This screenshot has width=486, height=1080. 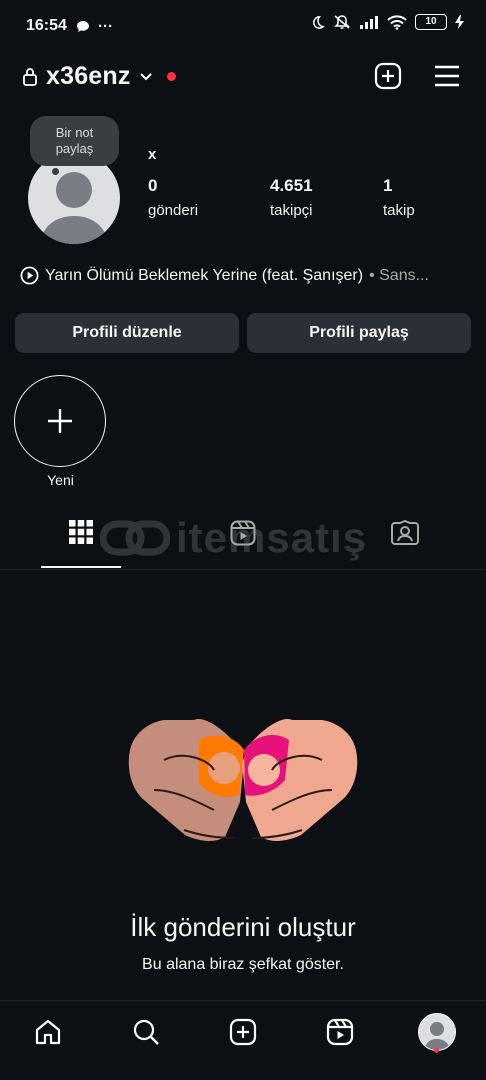 I want to click on stat-following: 1 takip, so click(x=399, y=197).